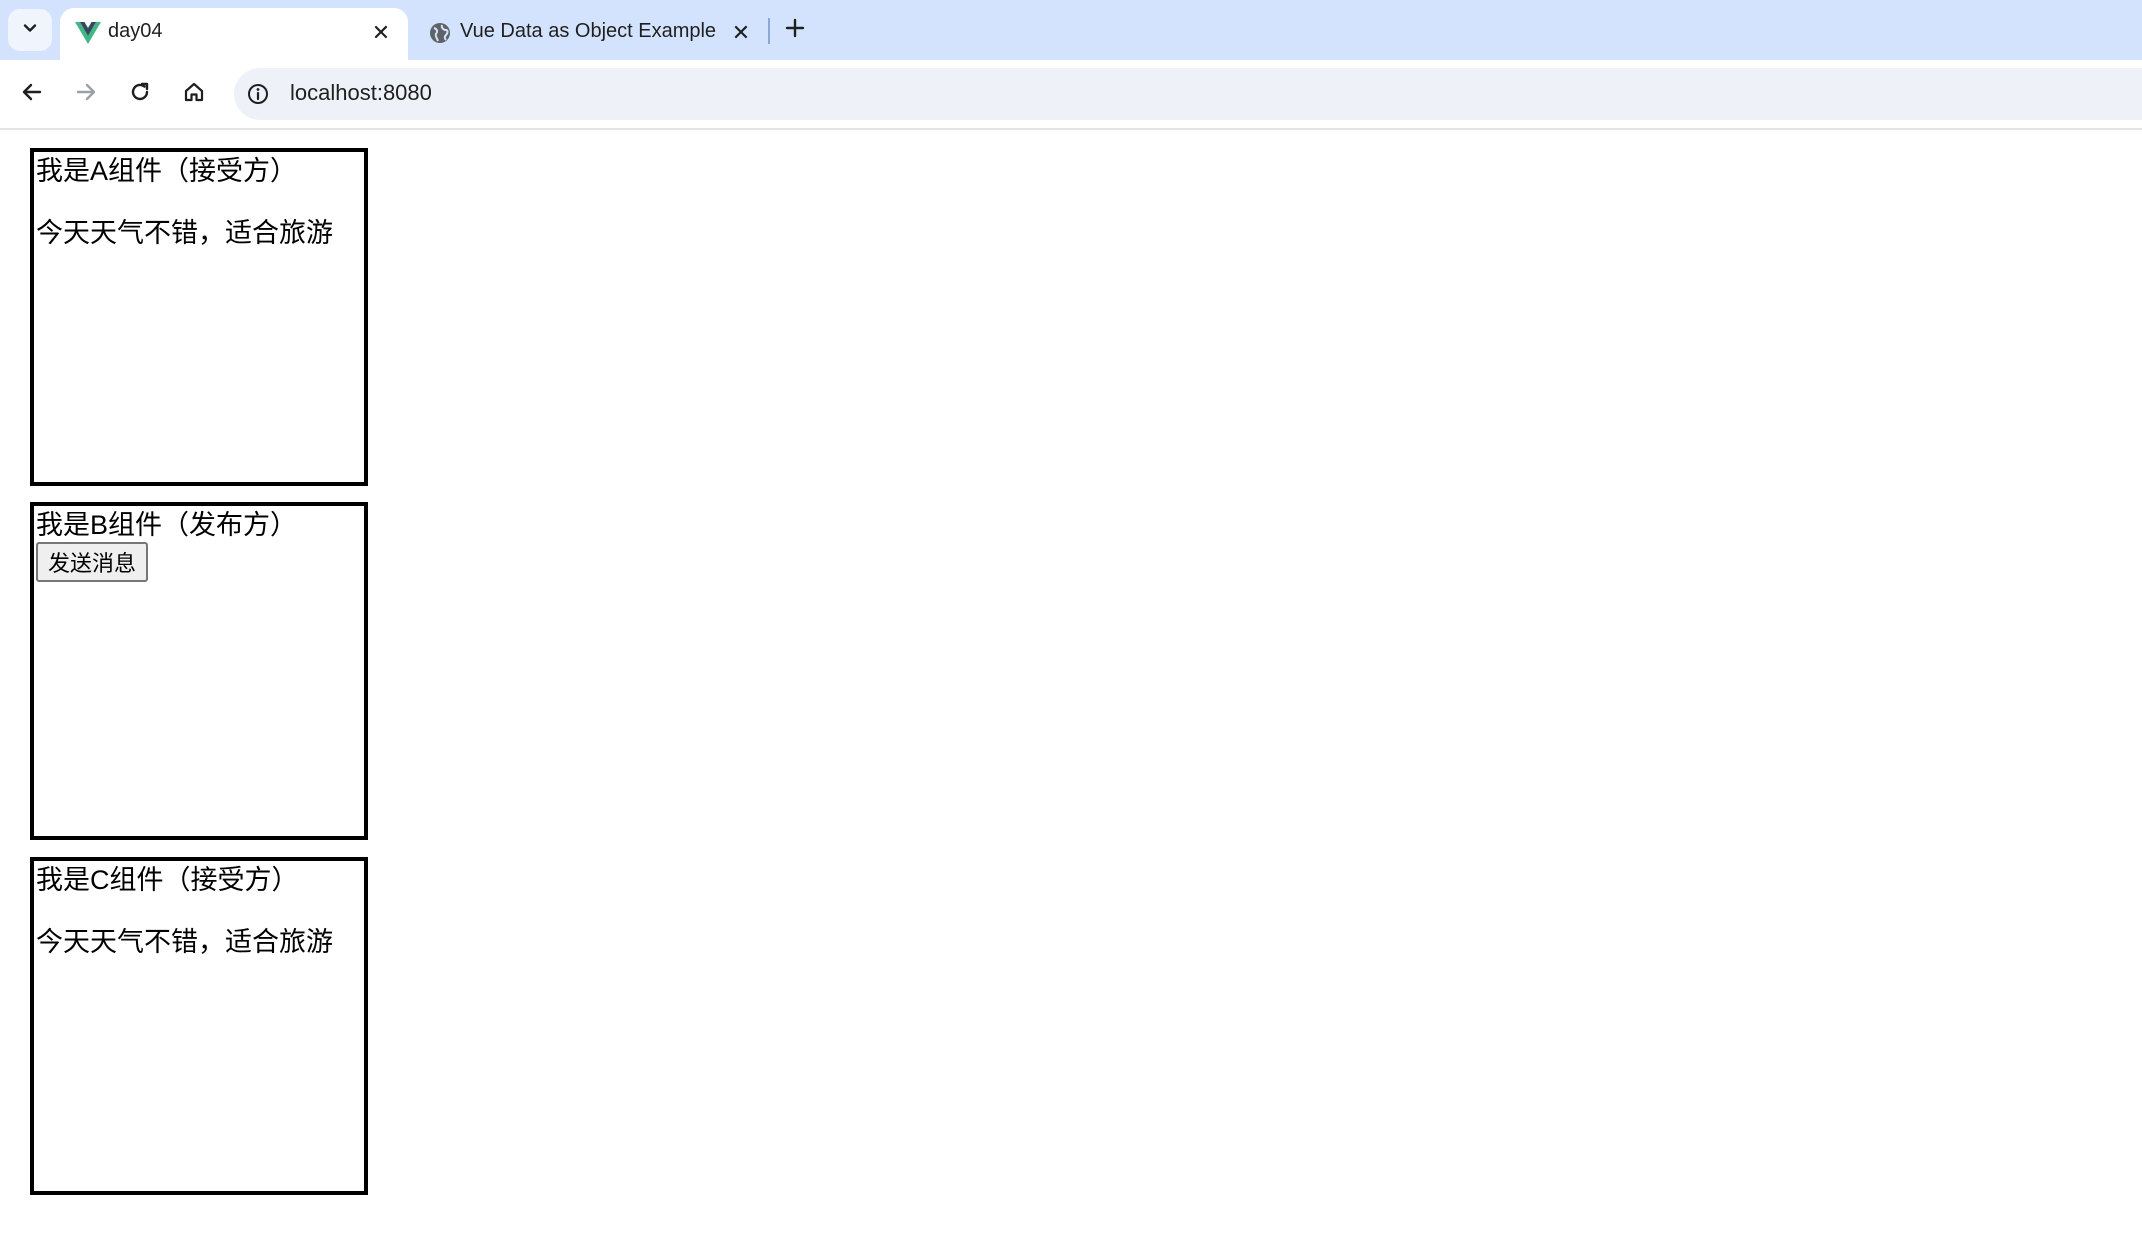  What do you see at coordinates (258, 94) in the screenshot?
I see `site-info-icon` at bounding box center [258, 94].